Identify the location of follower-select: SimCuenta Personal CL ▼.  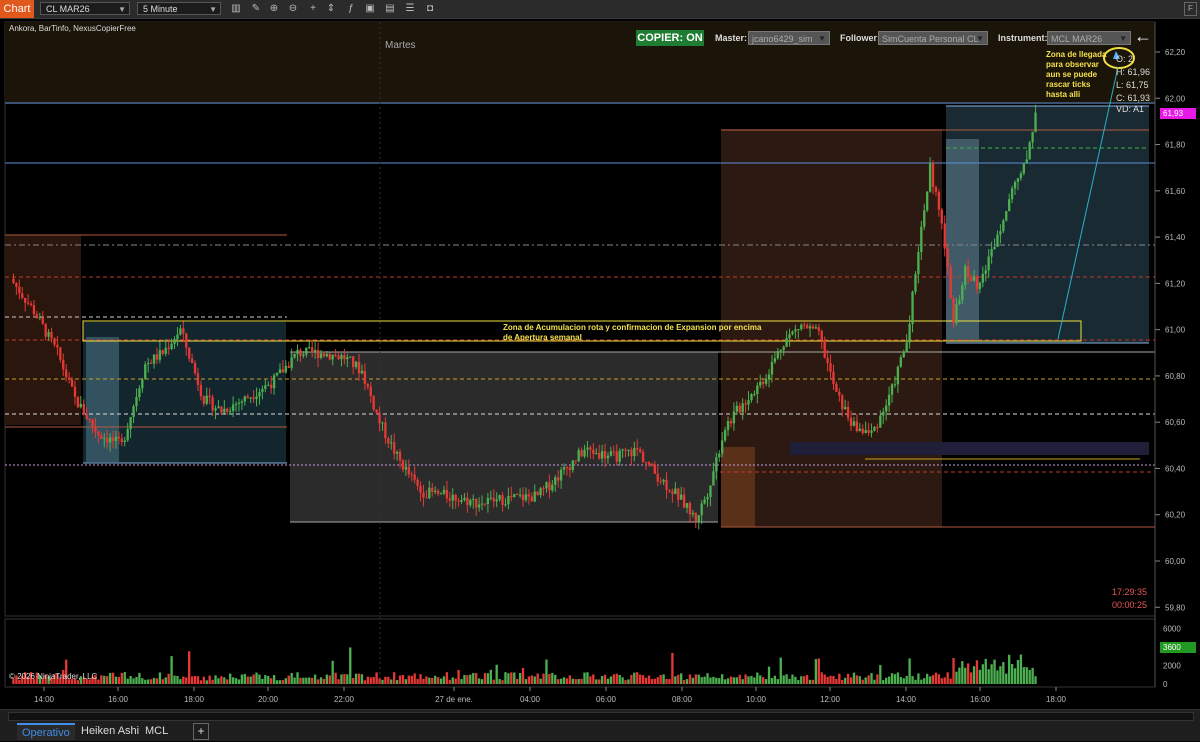
(933, 38).